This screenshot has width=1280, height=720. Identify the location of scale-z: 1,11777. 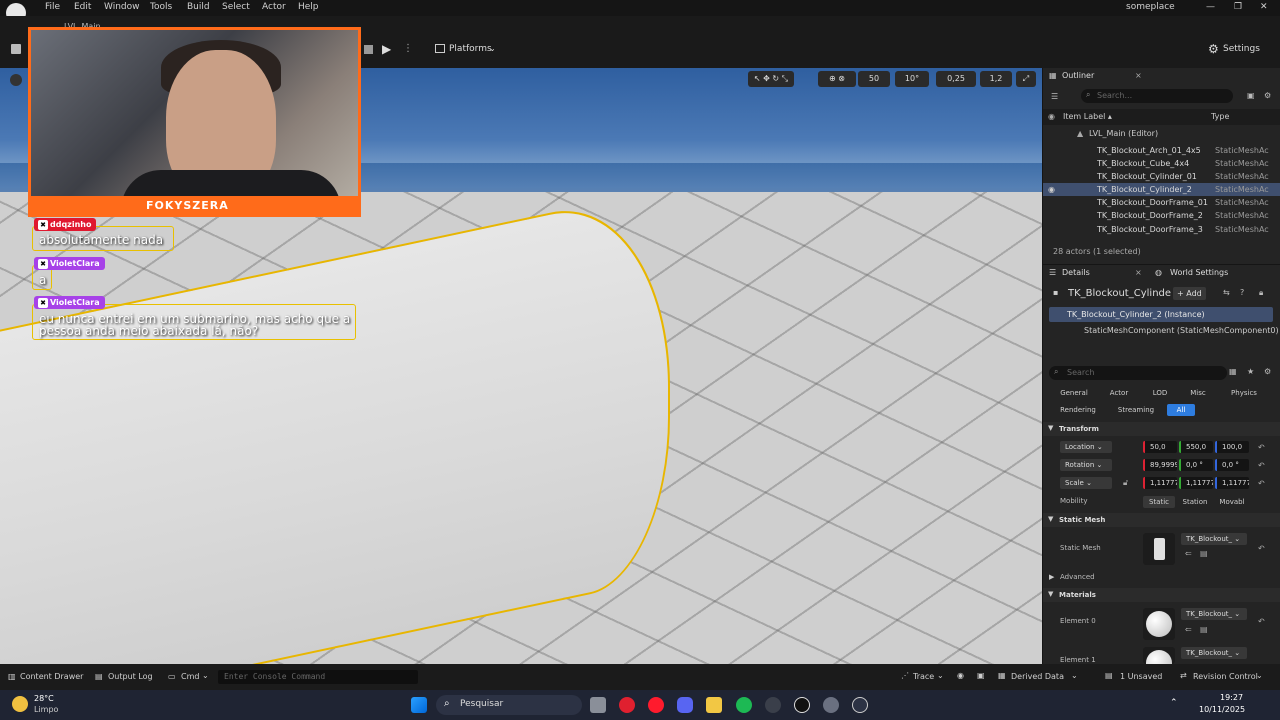
(1232, 483).